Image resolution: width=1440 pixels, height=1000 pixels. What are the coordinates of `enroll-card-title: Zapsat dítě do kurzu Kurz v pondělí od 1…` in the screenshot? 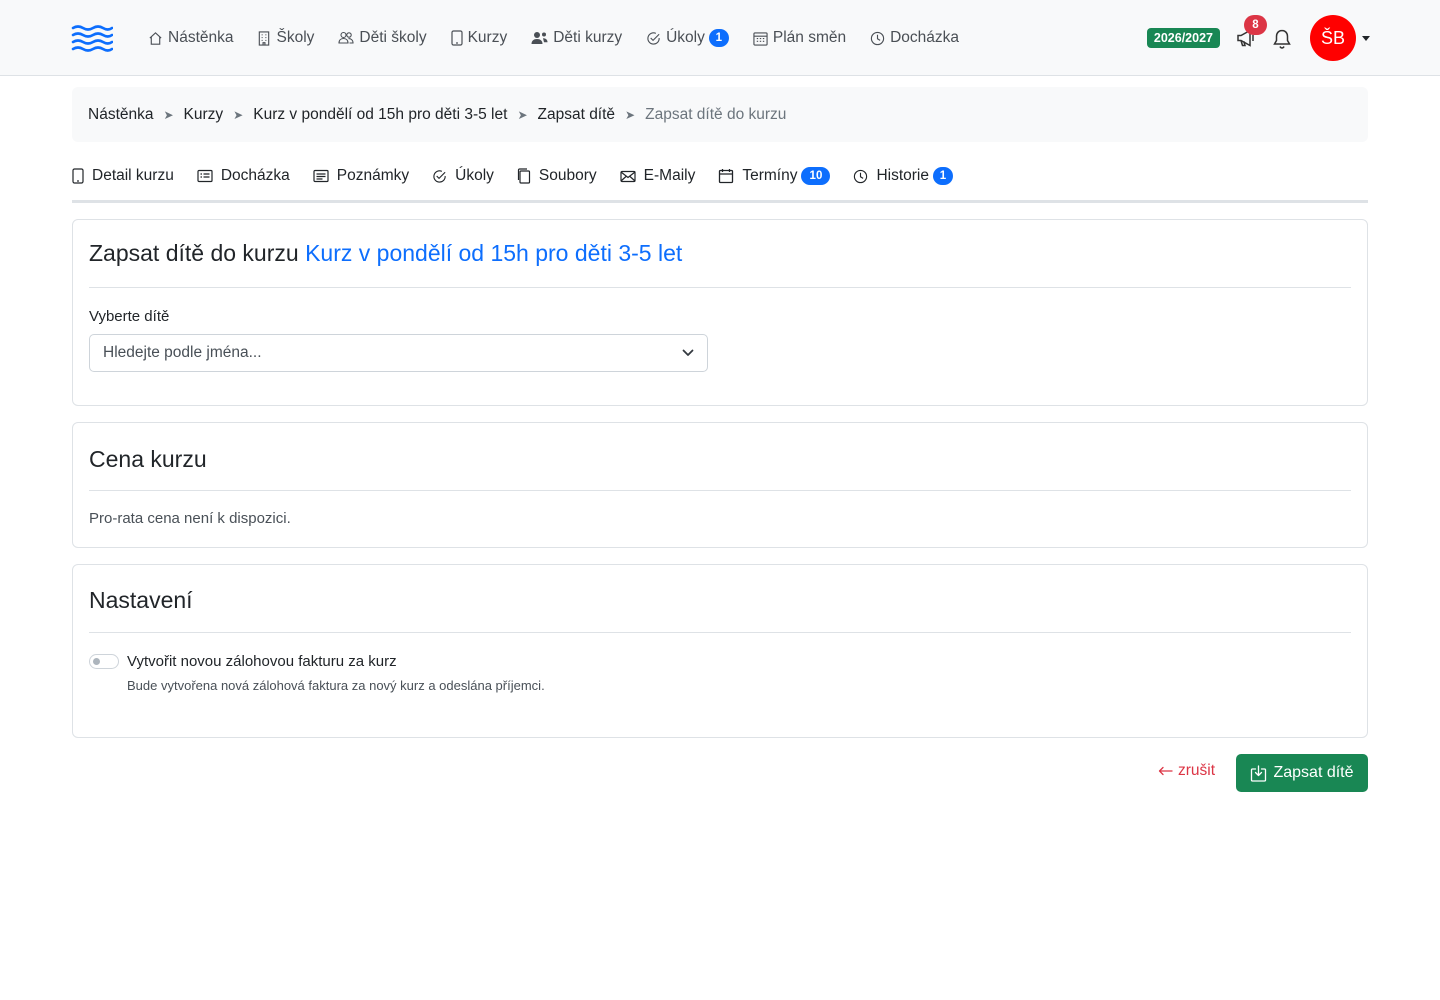 It's located at (720, 254).